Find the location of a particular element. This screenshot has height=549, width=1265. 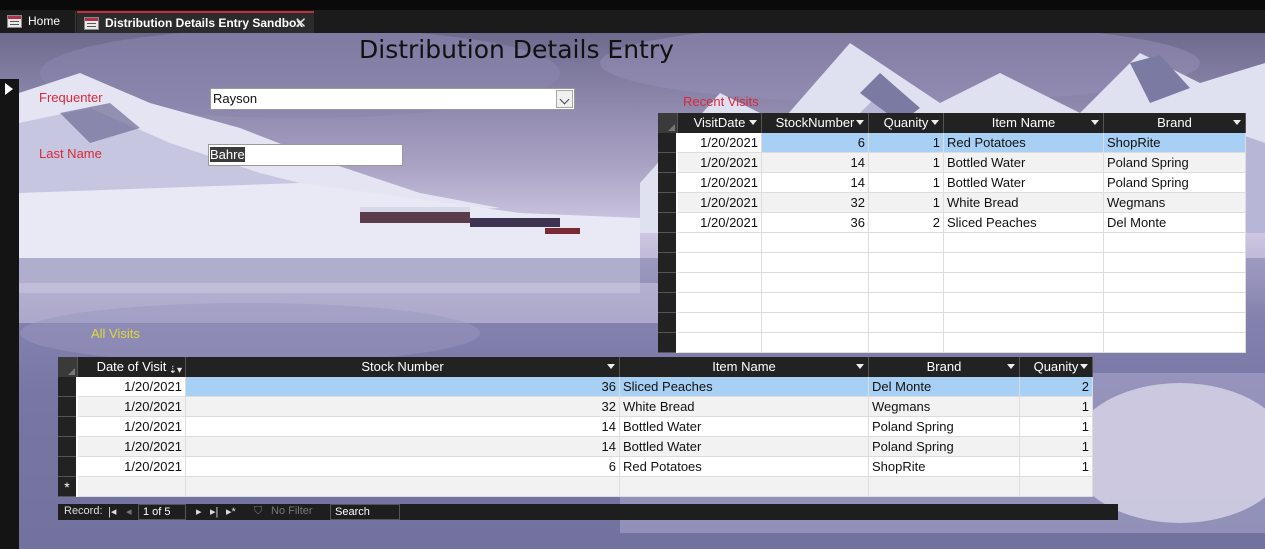

cell-date-of-visit is located at coordinates (132, 487).